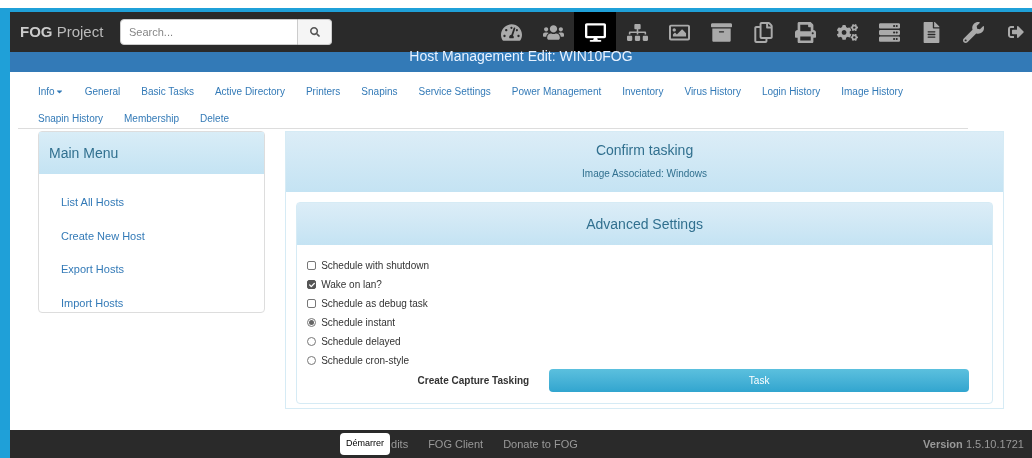 Image resolution: width=1032 pixels, height=458 pixels. I want to click on printer-icon, so click(805, 32).